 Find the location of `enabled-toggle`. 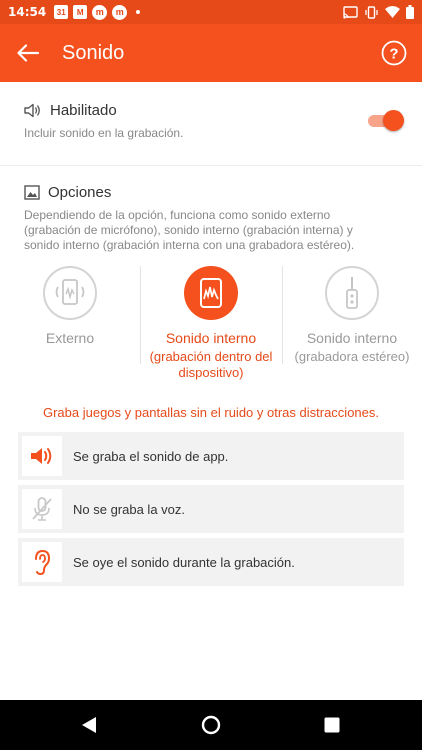

enabled-toggle is located at coordinates (385, 120).